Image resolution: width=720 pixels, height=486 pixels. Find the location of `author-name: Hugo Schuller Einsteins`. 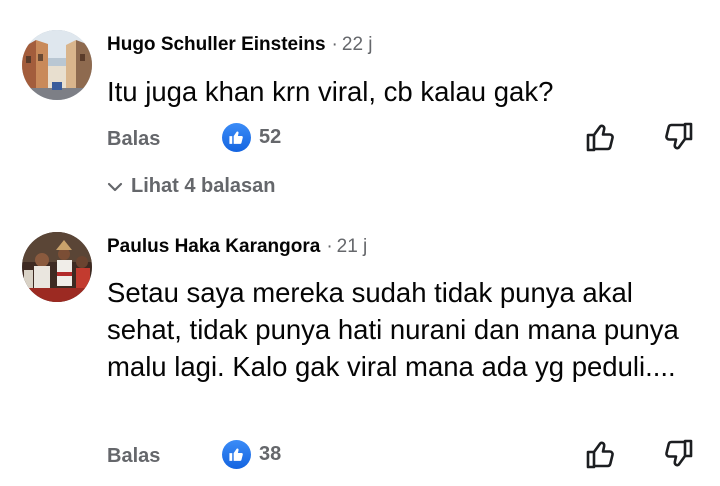

author-name: Hugo Schuller Einsteins is located at coordinates (216, 45).